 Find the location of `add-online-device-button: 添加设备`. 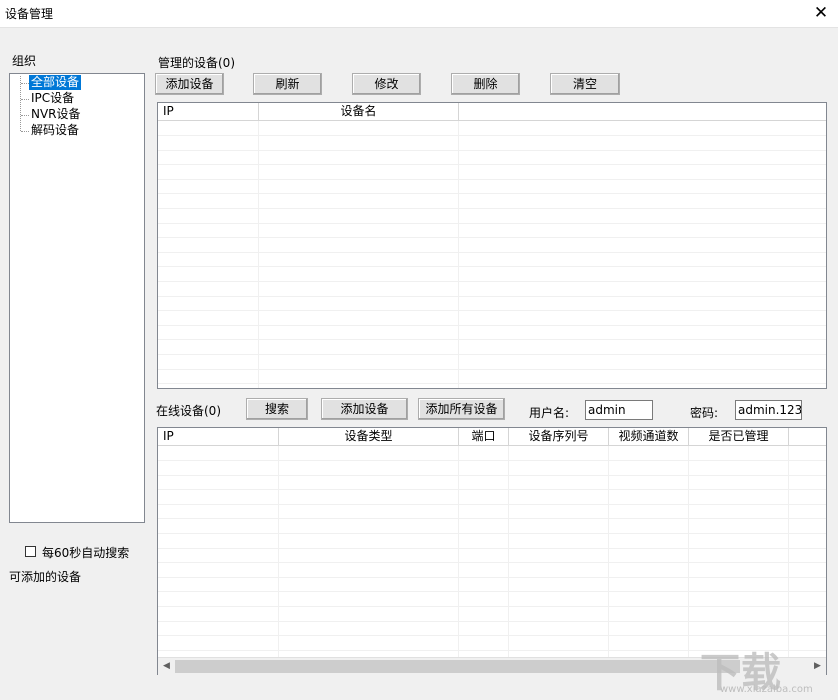

add-online-device-button: 添加设备 is located at coordinates (364, 409).